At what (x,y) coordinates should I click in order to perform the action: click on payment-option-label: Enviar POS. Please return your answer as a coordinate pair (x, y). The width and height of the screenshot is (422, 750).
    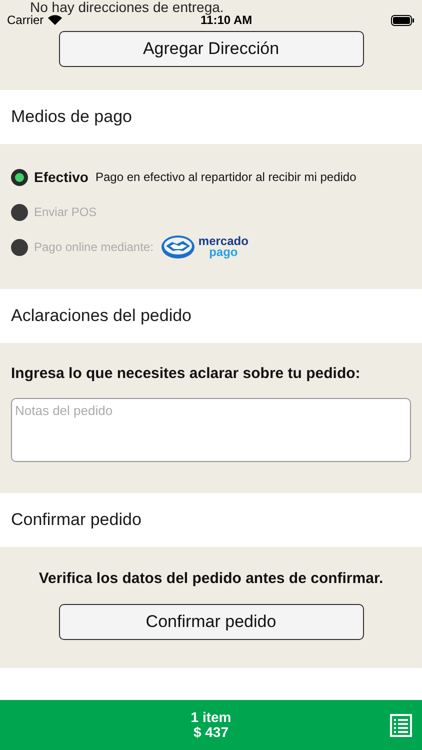
    Looking at the image, I should click on (65, 212).